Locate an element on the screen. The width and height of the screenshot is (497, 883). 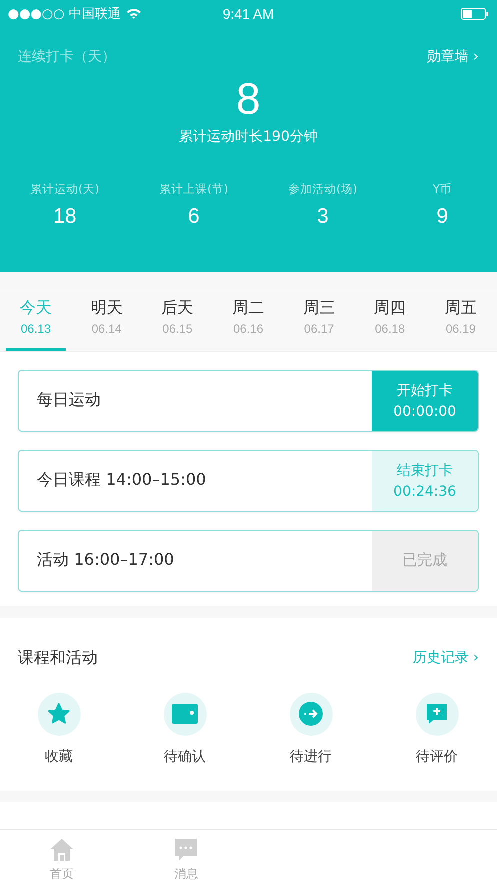
wifi-icon is located at coordinates (134, 14).